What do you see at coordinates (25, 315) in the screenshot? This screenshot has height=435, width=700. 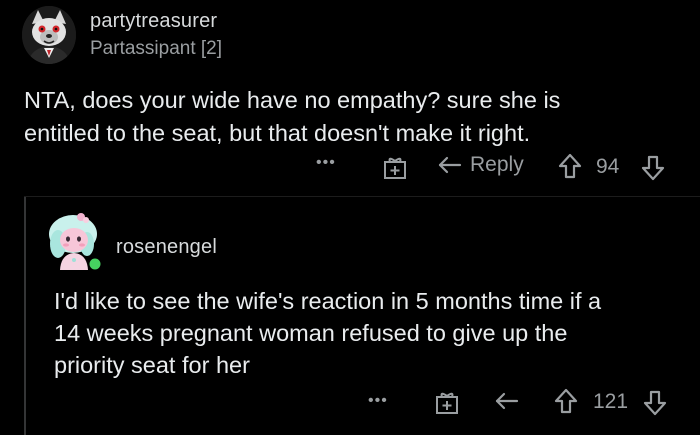 I see `thread-line` at bounding box center [25, 315].